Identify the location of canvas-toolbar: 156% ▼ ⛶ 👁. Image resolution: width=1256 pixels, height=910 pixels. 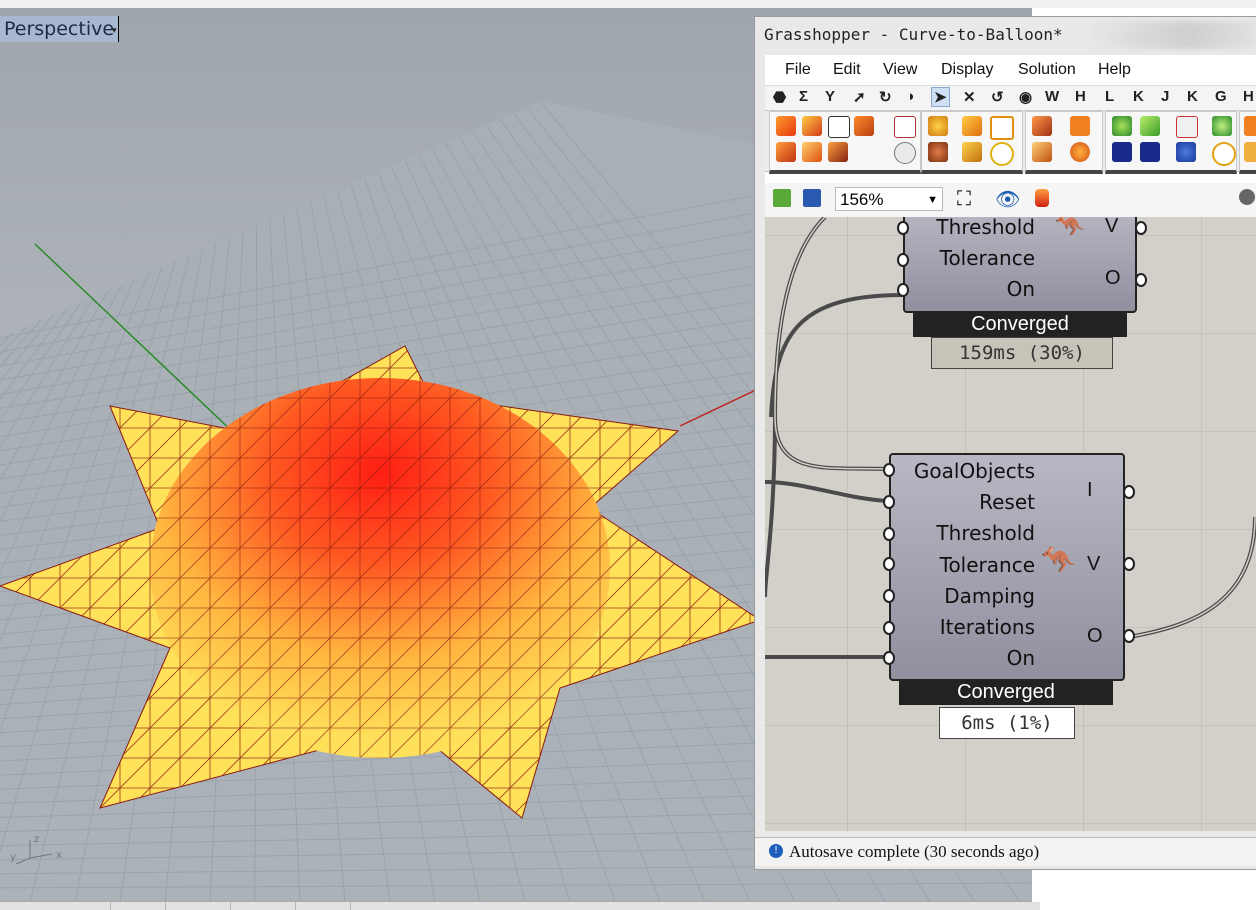
(1010, 200).